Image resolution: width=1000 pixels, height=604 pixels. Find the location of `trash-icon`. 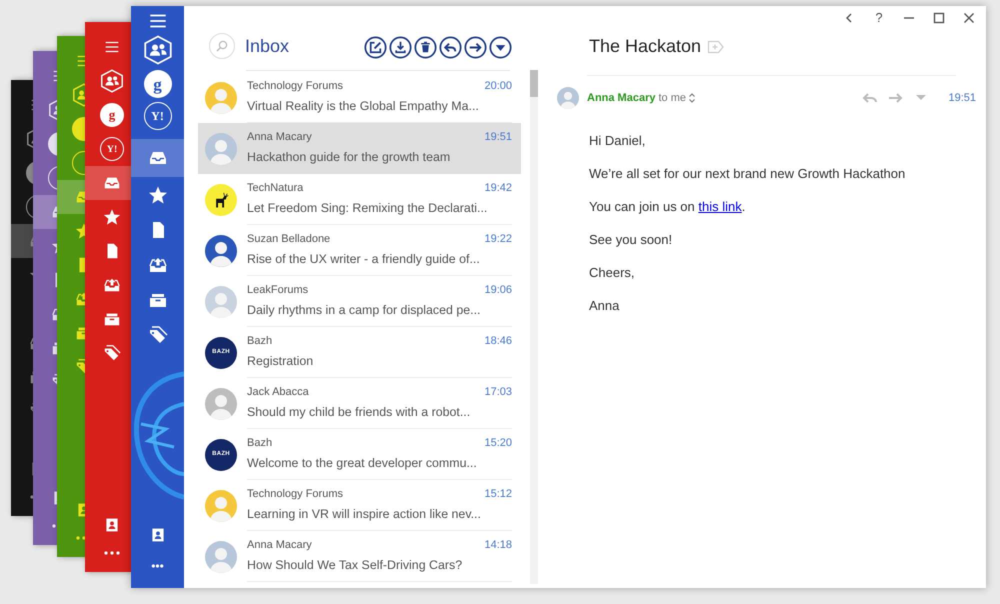

trash-icon is located at coordinates (425, 47).